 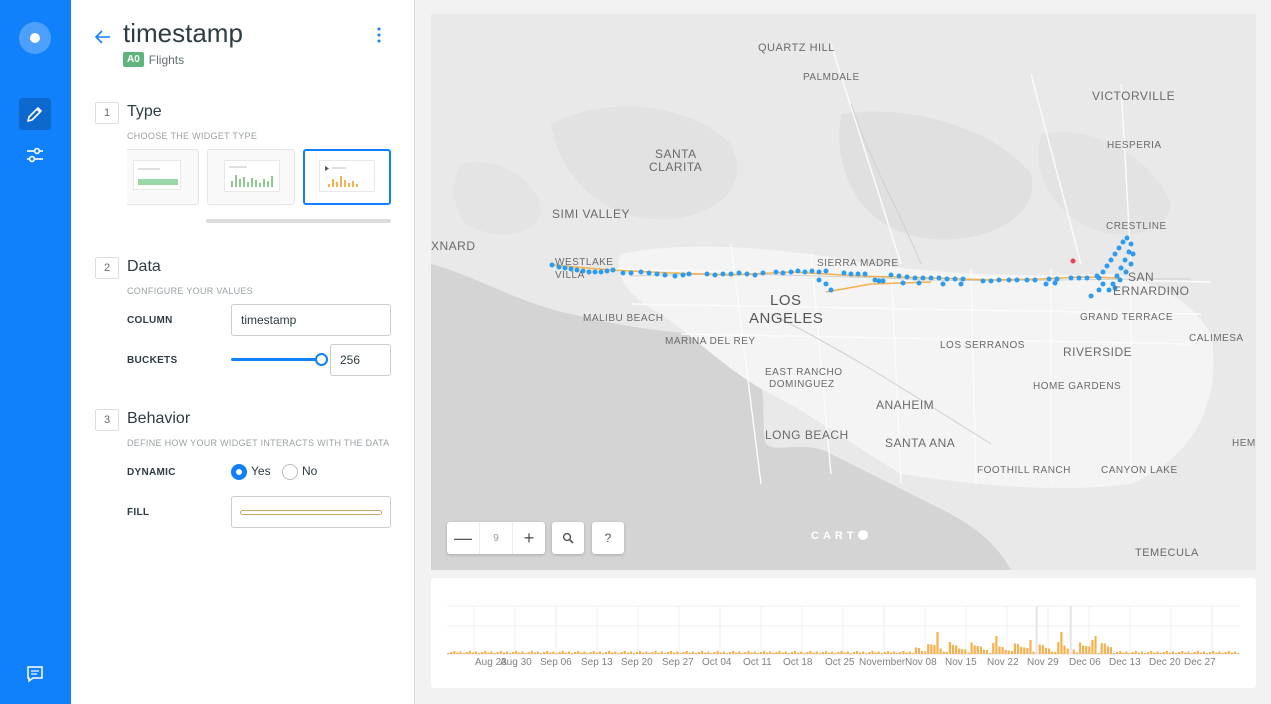 What do you see at coordinates (786, 300) in the screenshot?
I see `map-label: LOS` at bounding box center [786, 300].